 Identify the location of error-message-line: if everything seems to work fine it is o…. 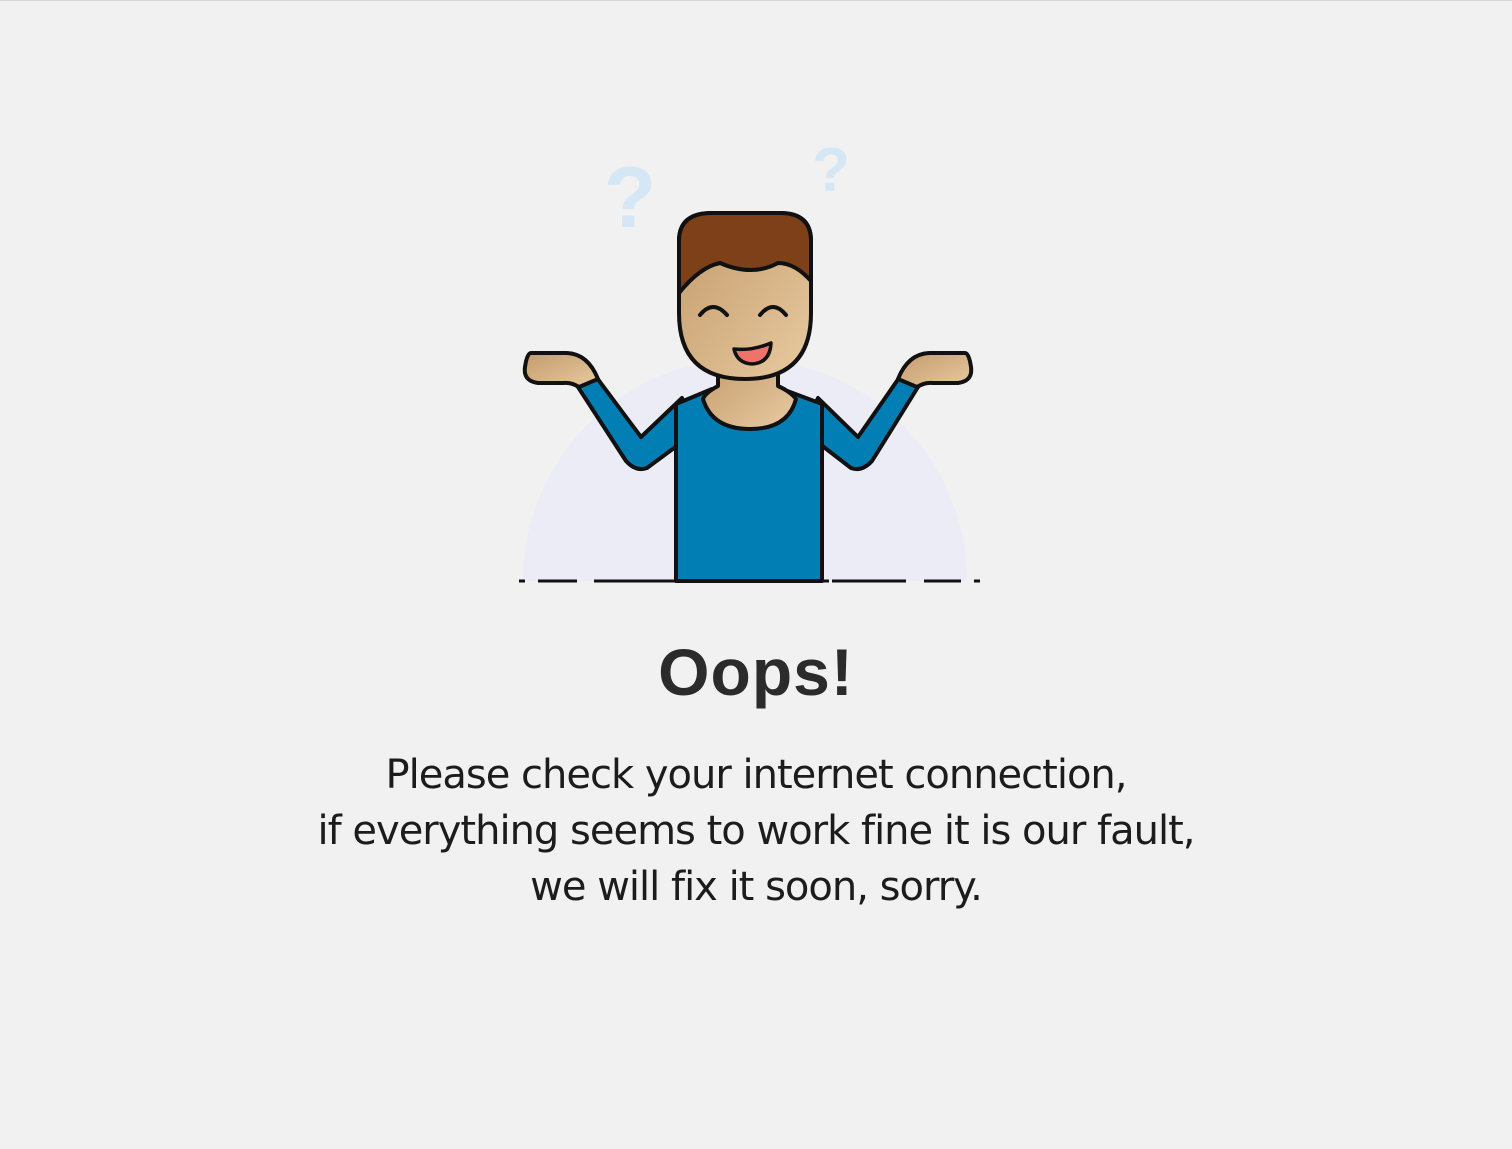
(756, 831).